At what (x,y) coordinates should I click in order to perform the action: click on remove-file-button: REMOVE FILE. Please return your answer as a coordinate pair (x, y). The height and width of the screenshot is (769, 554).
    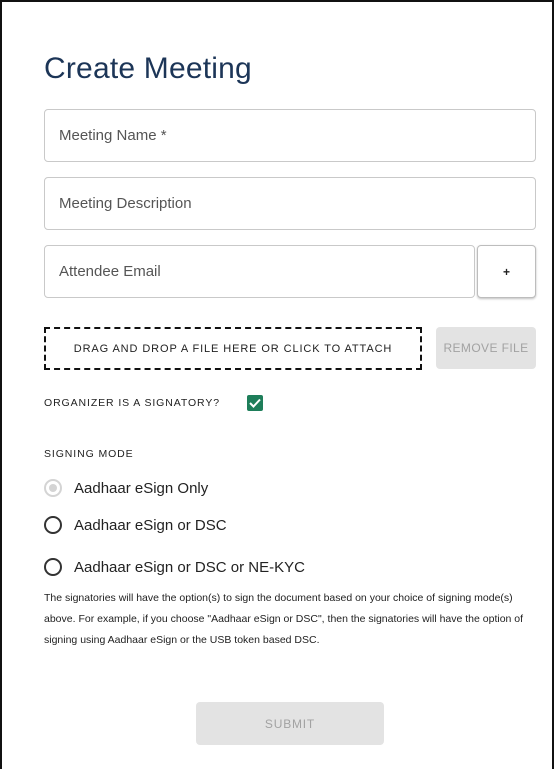
    Looking at the image, I should click on (486, 348).